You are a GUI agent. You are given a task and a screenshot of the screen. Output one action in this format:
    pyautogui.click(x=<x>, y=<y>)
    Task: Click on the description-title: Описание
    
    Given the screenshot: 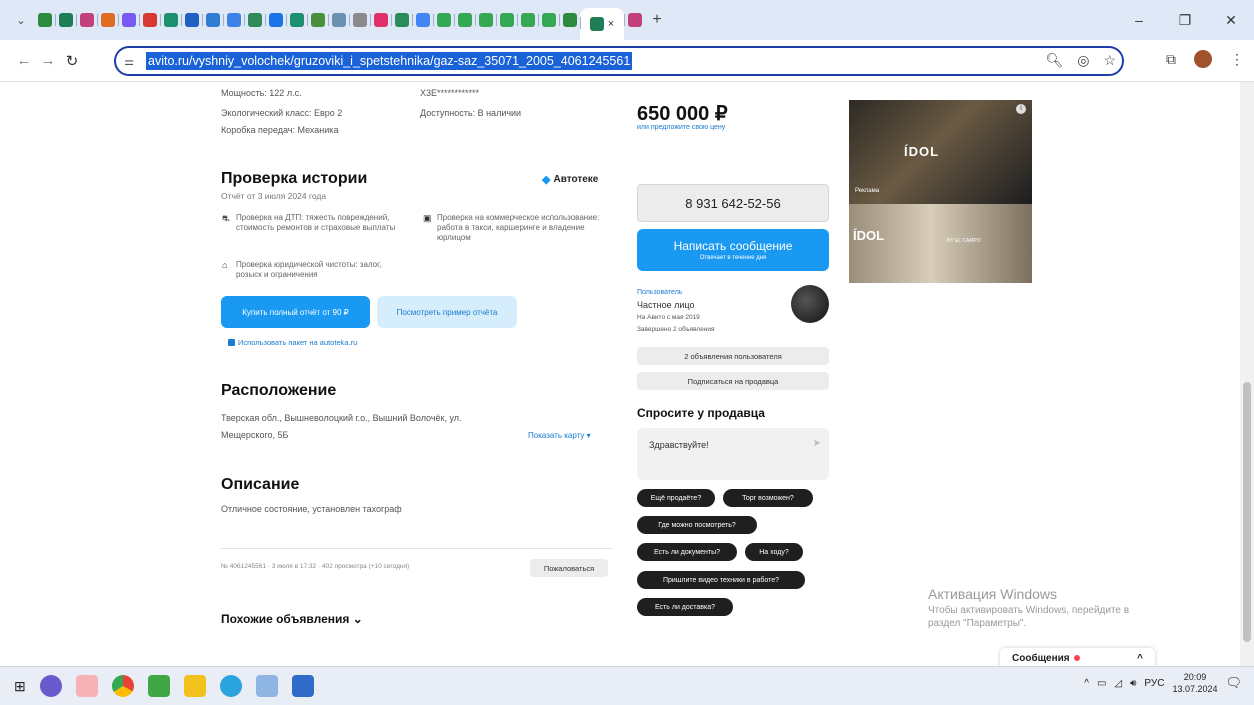 What is the action you would take?
    pyautogui.click(x=260, y=484)
    